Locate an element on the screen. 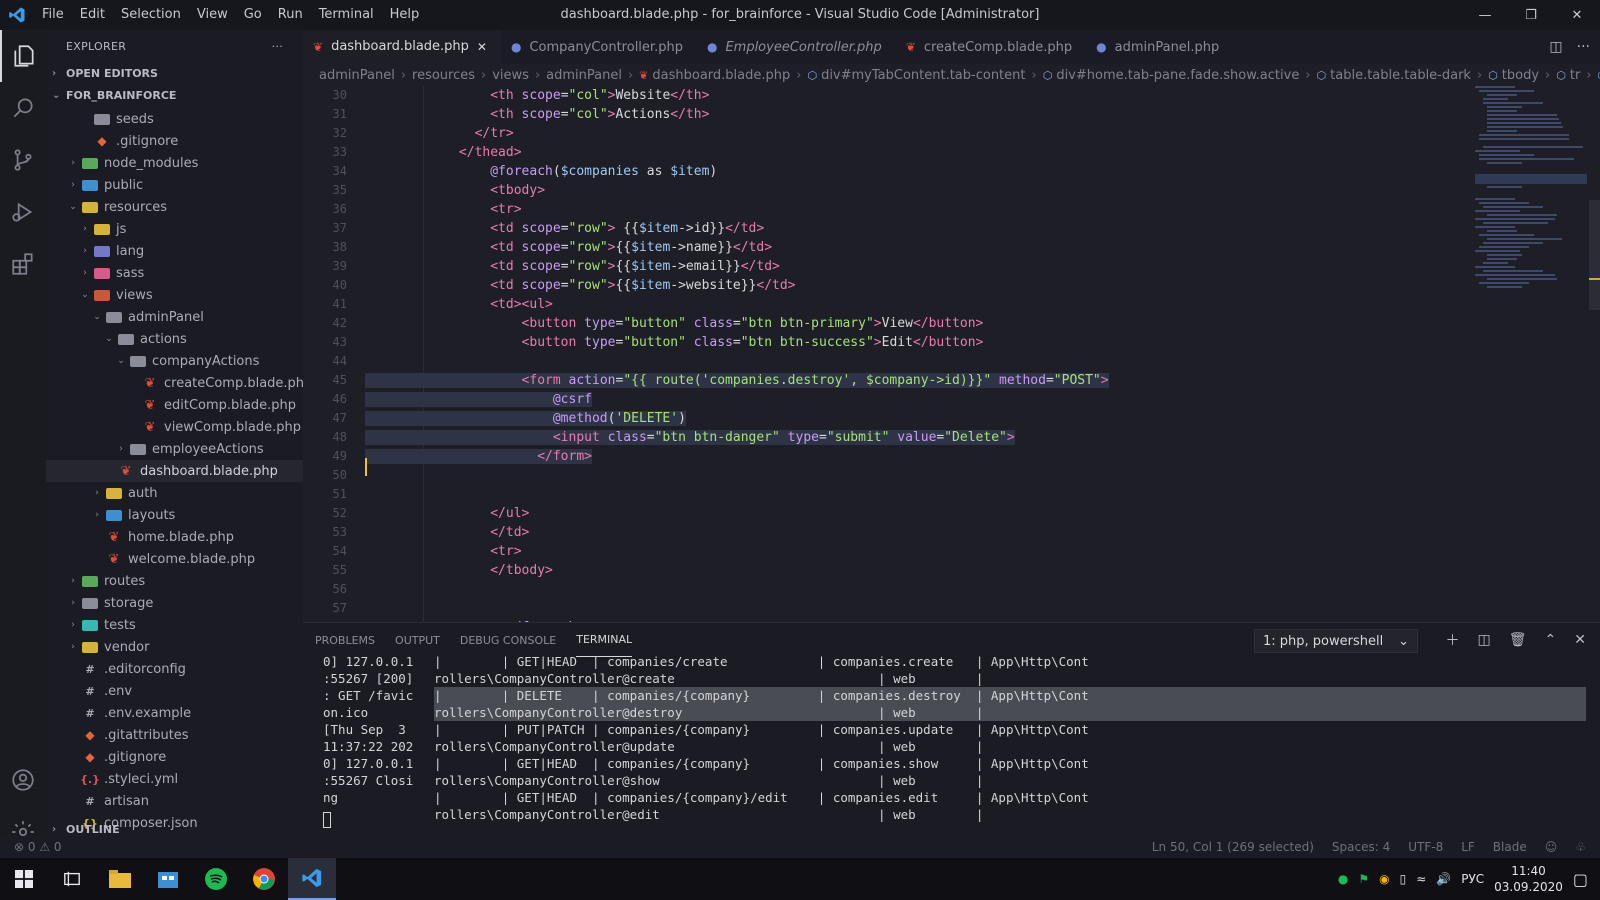 This screenshot has height=900, width=1600. vscode-taskbar-icon is located at coordinates (312, 879).